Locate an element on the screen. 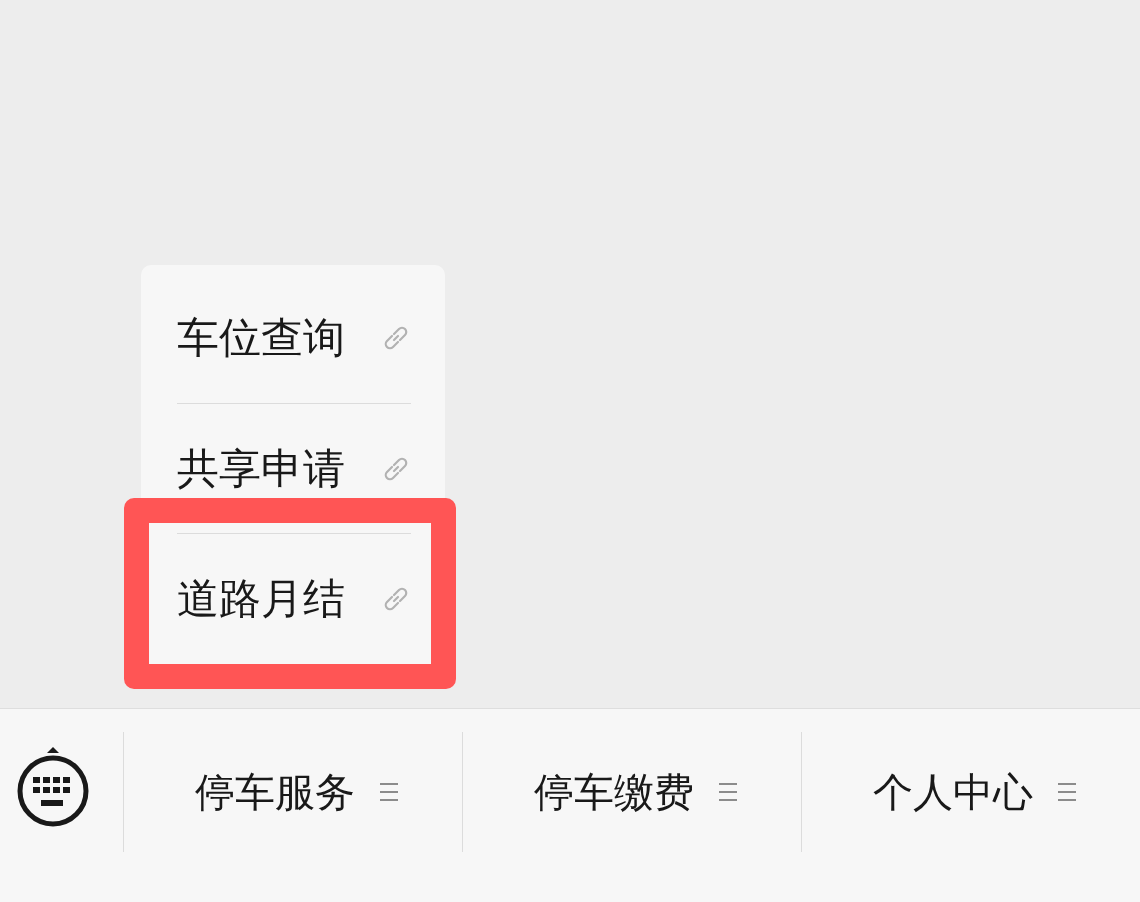 This screenshot has height=902, width=1140. menu-tab: 停车缴费 is located at coordinates (631, 792).